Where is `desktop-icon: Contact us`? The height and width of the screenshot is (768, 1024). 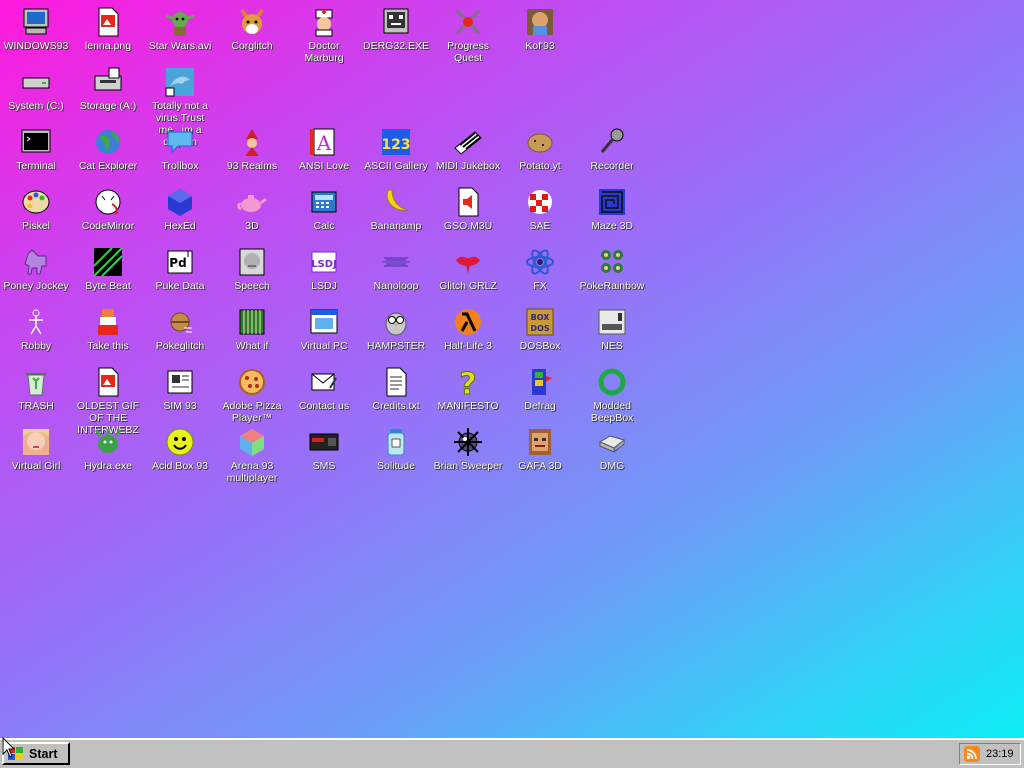
desktop-icon: Contact us is located at coordinates (324, 390).